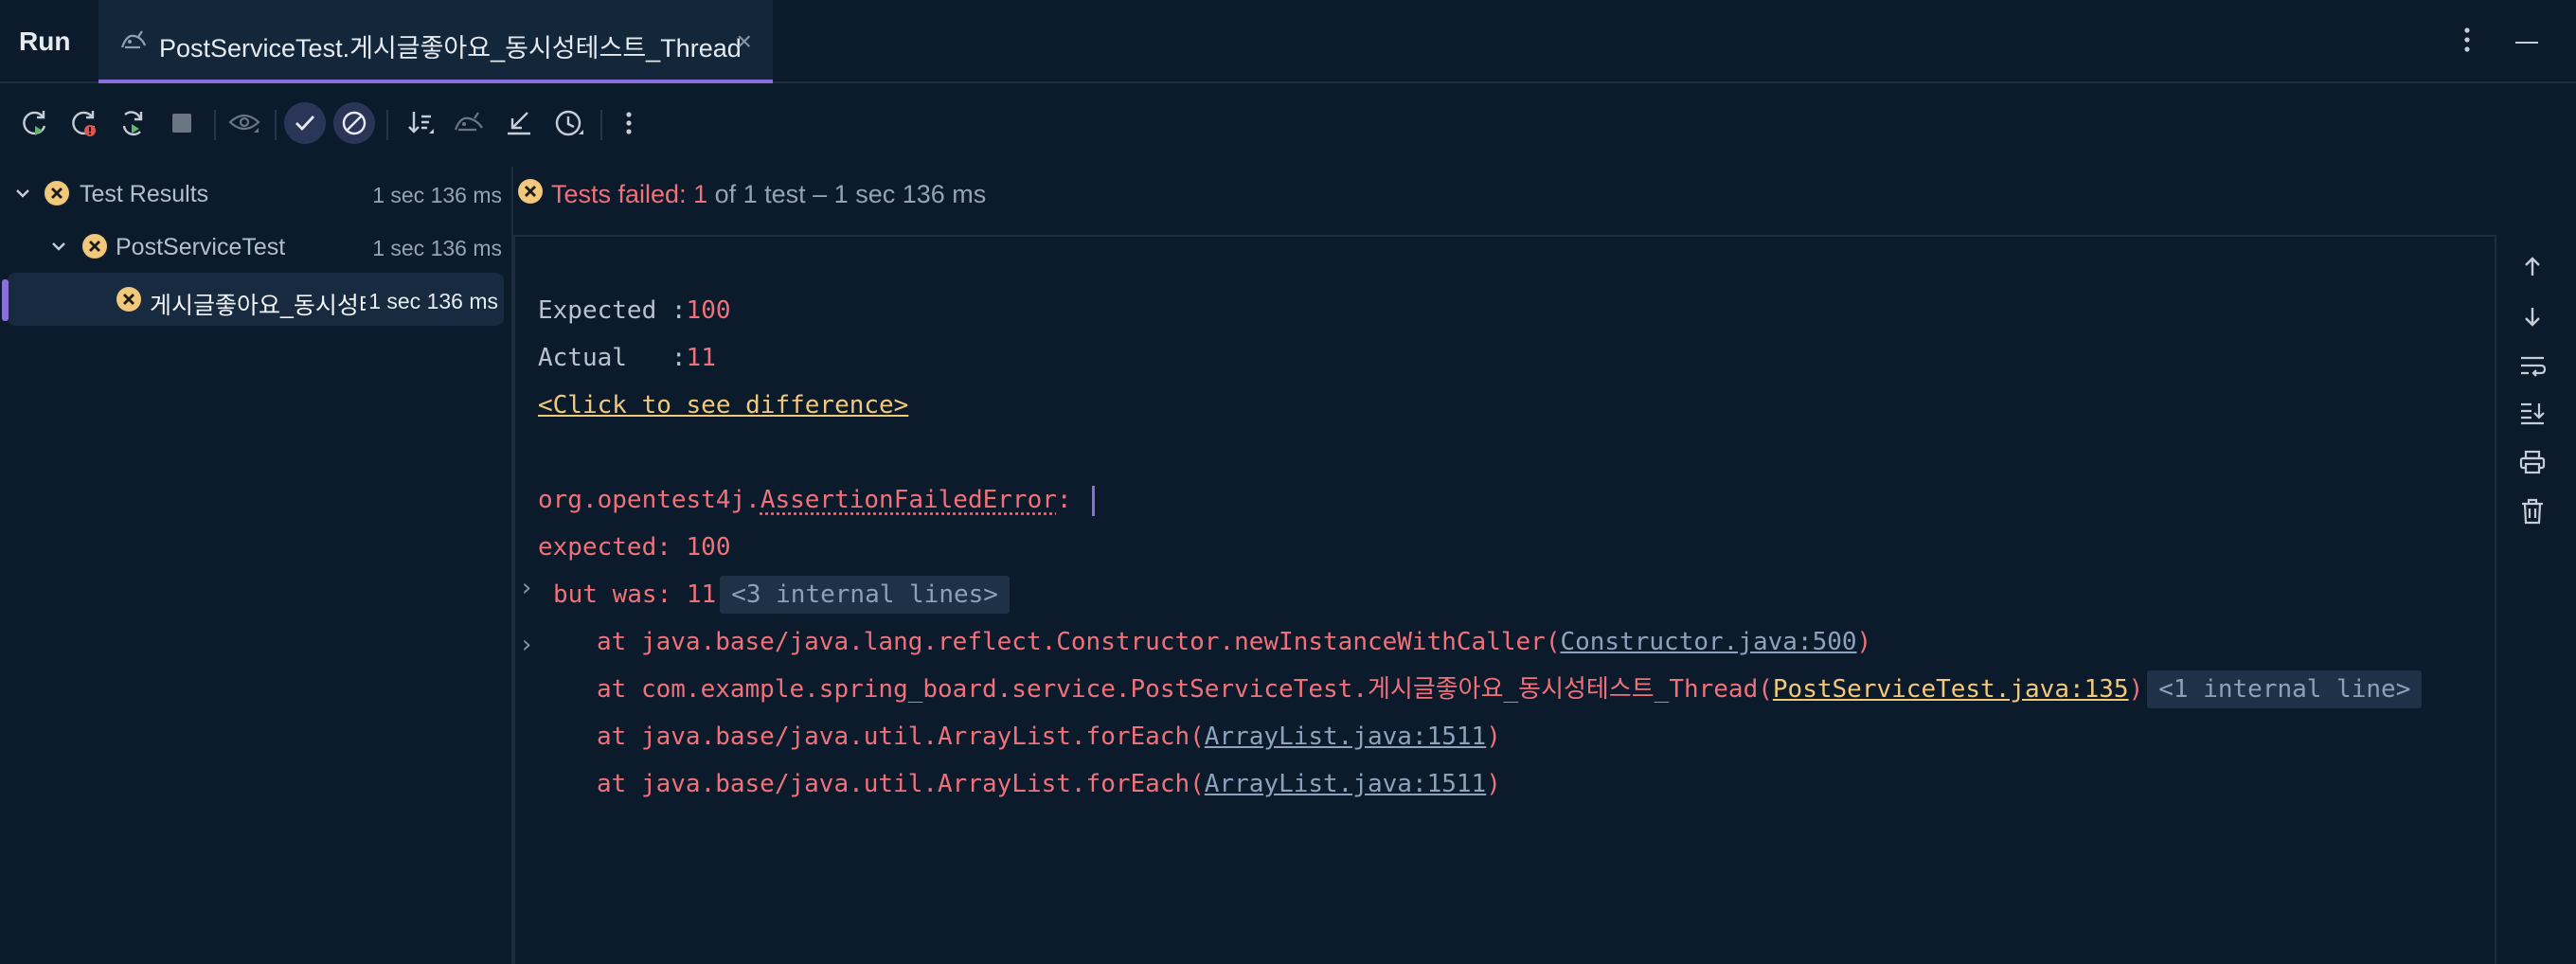 This screenshot has width=2576, height=964. I want to click on show-ignored-icon, so click(244, 123).